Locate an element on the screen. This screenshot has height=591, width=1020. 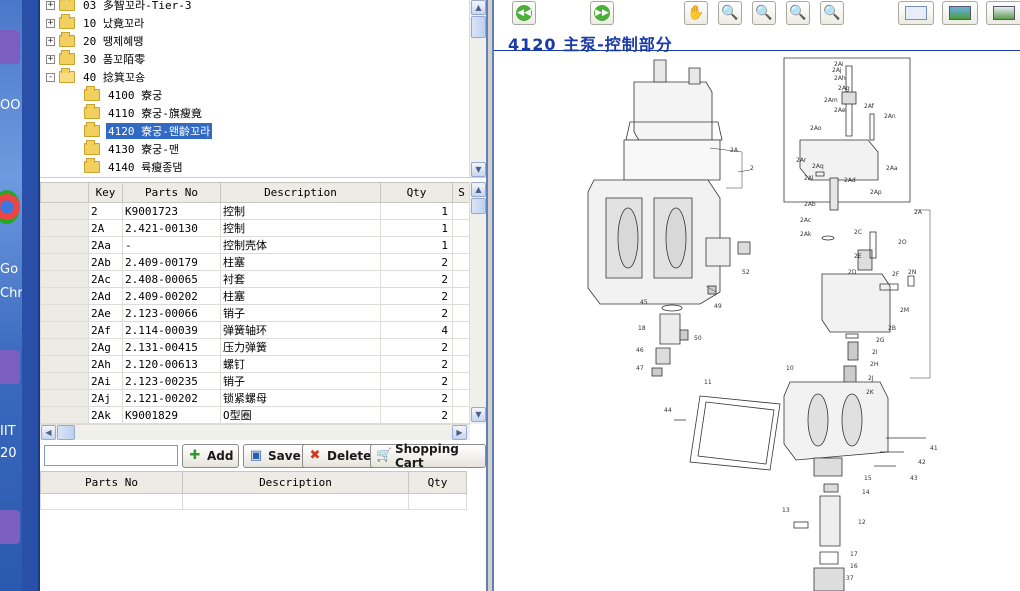
table-row: 2Ai 2.123-00235 销子 2 is located at coordinates (255, 381).